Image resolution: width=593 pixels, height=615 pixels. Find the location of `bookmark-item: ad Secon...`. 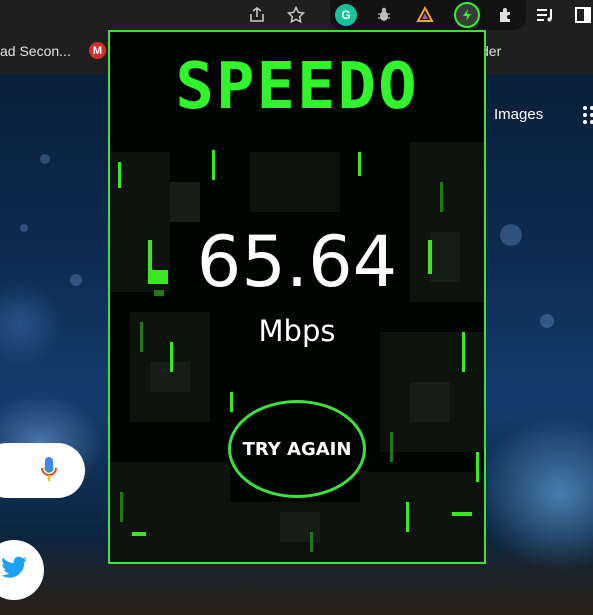

bookmark-item: ad Secon... is located at coordinates (35, 51).